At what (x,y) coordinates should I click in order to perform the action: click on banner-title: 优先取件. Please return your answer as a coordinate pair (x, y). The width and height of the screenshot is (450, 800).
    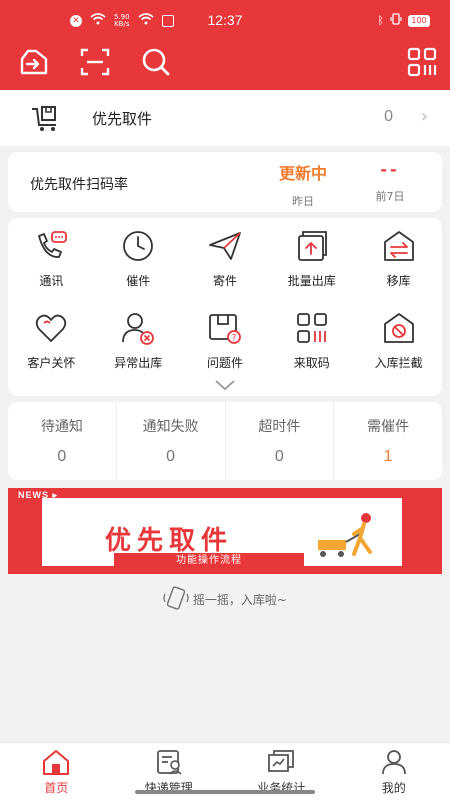
    Looking at the image, I should click on (169, 541).